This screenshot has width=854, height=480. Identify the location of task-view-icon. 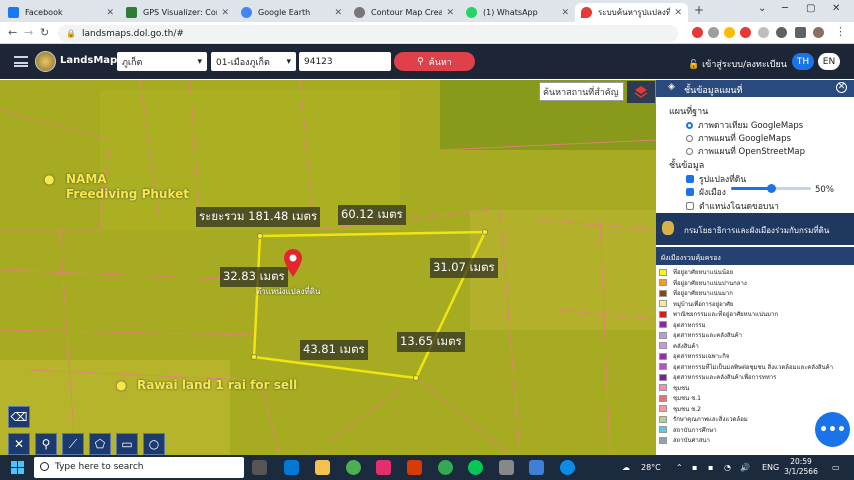
(259, 467).